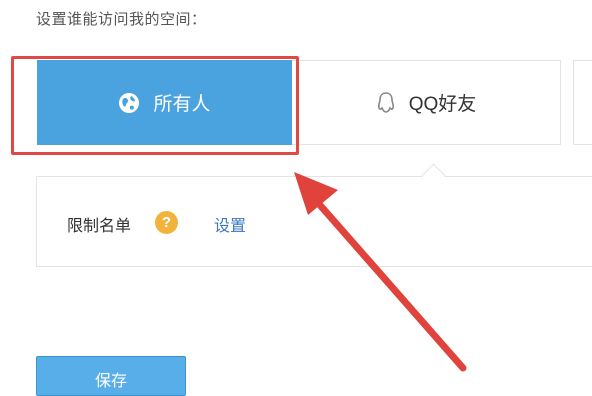  I want to click on option-qq-friends: QQ好友, so click(426, 102).